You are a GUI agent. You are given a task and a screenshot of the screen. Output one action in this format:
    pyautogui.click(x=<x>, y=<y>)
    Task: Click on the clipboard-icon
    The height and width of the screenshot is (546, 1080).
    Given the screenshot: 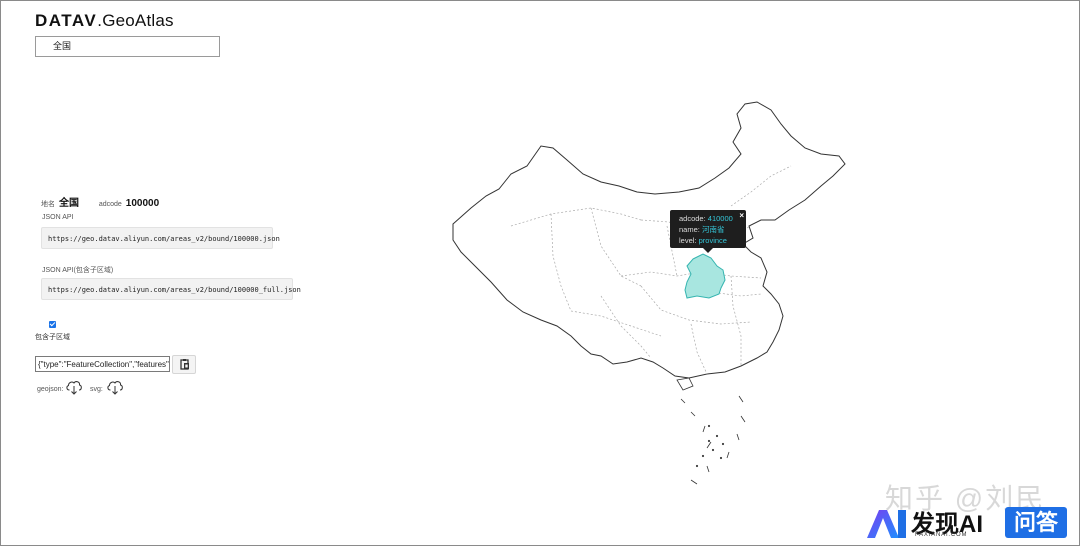 What is the action you would take?
    pyautogui.click(x=184, y=364)
    